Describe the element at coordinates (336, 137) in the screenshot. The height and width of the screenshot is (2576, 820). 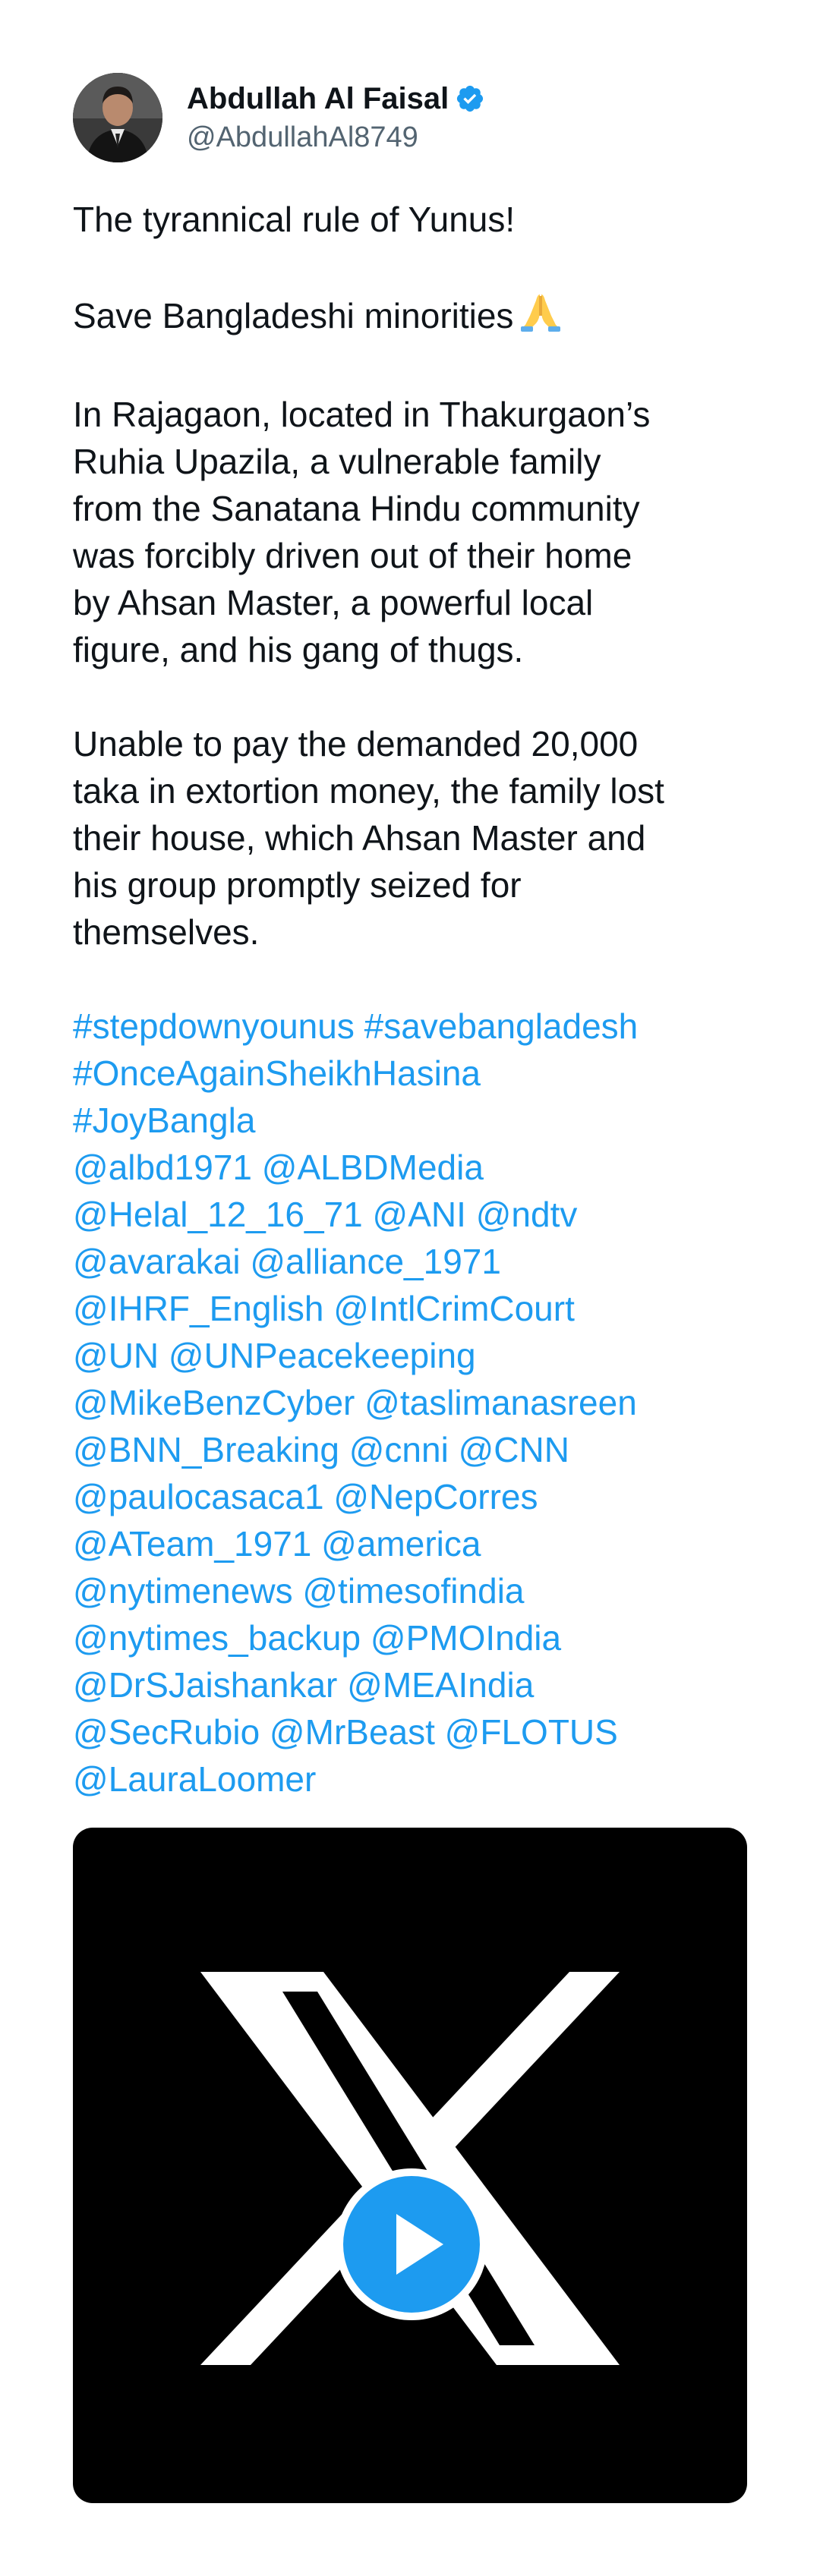
I see `author-handle: @AbdullahAl8749` at that location.